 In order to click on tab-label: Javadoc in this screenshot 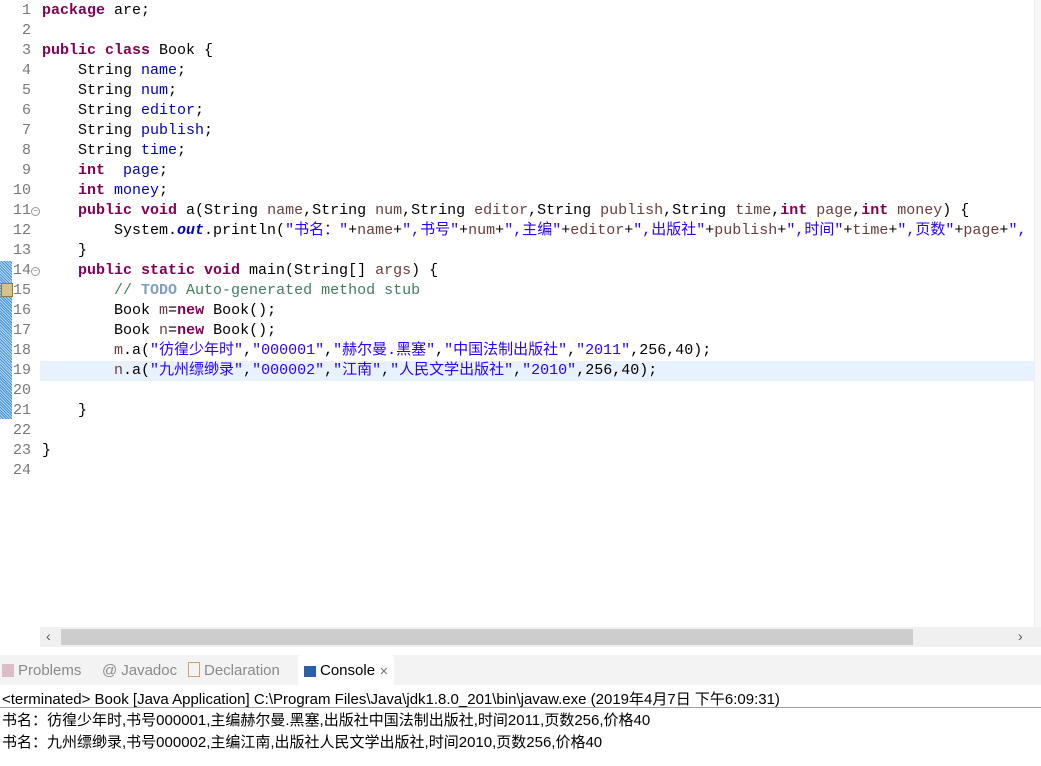, I will do `click(149, 670)`.